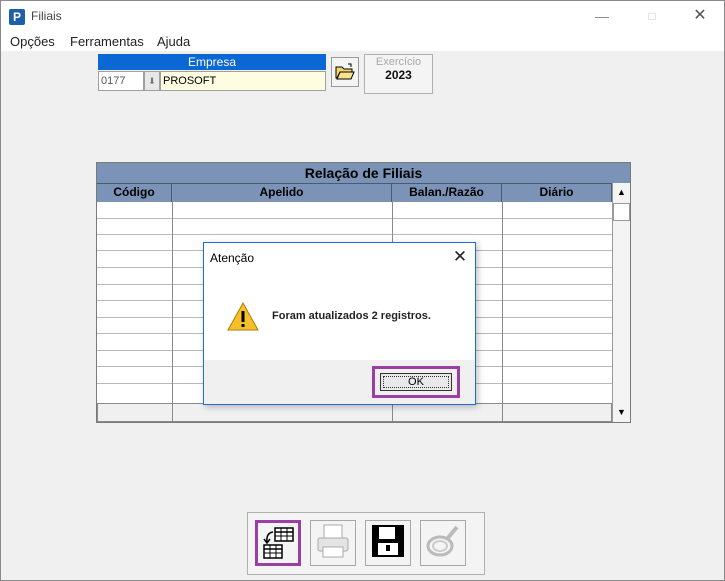 The height and width of the screenshot is (581, 725). Describe the element at coordinates (362, 16) in the screenshot. I see `title-bar: P Filiais — □ ✕` at that location.